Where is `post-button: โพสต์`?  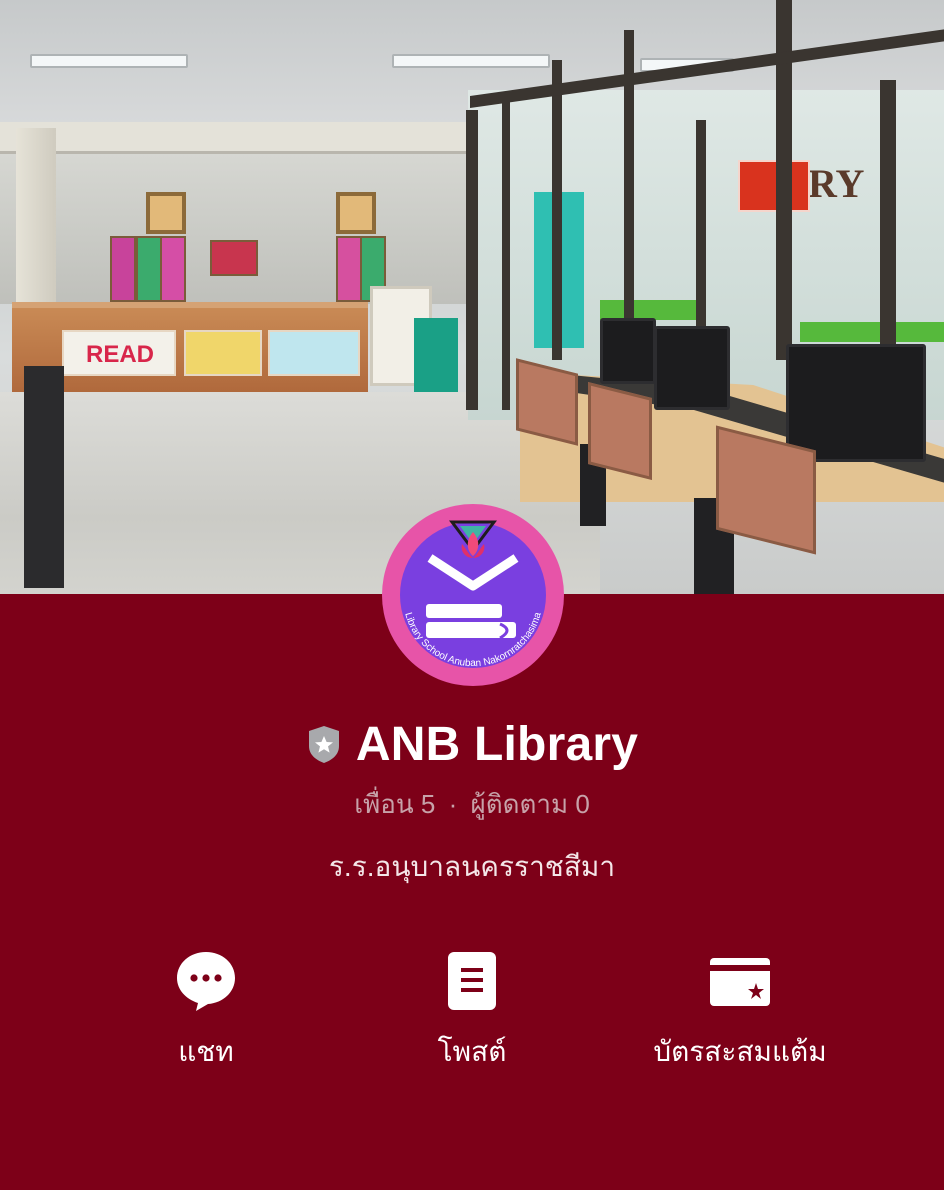
post-button: โพสต์ is located at coordinates (472, 1012).